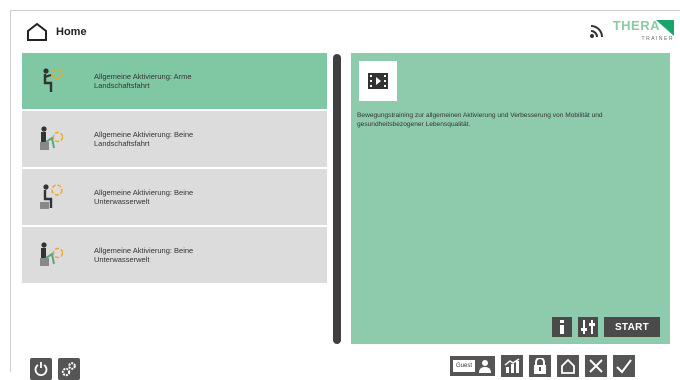  I want to click on chart-icon, so click(512, 365).